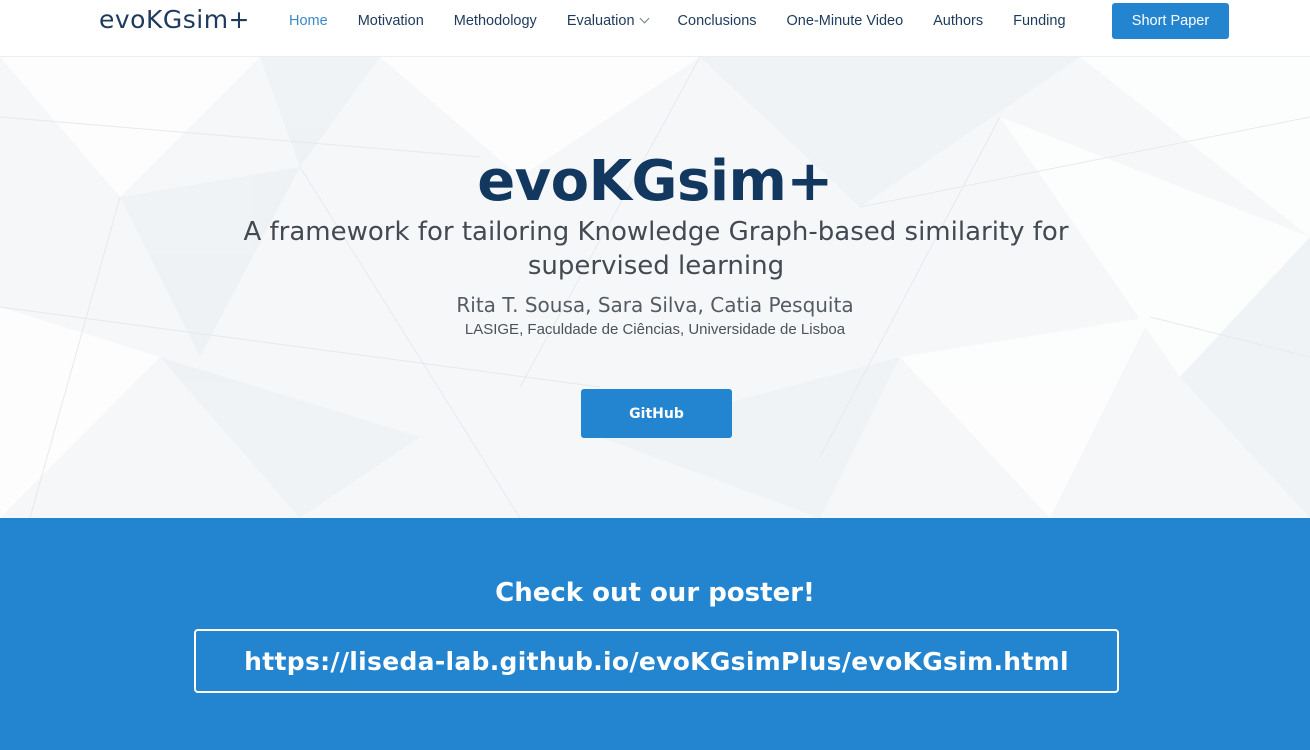 The width and height of the screenshot is (1310, 750). What do you see at coordinates (655, 181) in the screenshot?
I see `page-title: evoKGsim+` at bounding box center [655, 181].